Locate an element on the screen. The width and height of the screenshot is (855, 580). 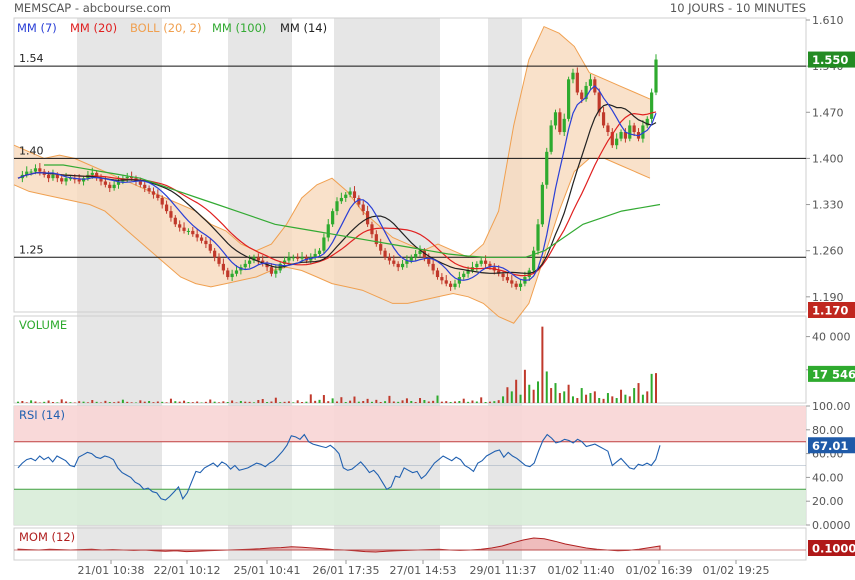
rsi-axis: 100.0080.0060.0040.0020.000.000067.01 is located at coordinates (830, 466).